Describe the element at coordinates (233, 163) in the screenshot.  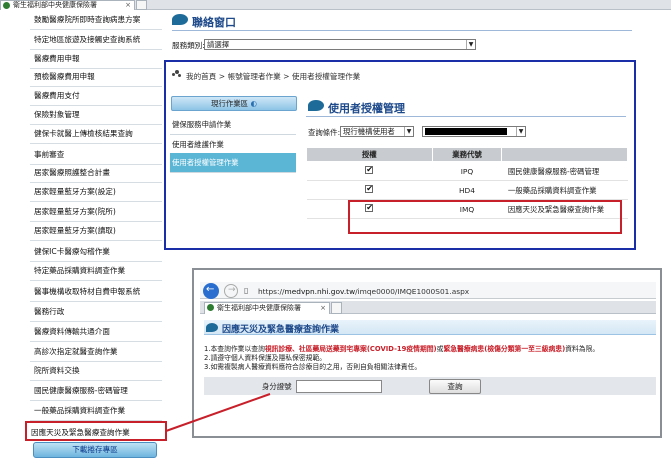
I see `menu-item: 使用者授權管理作業` at that location.